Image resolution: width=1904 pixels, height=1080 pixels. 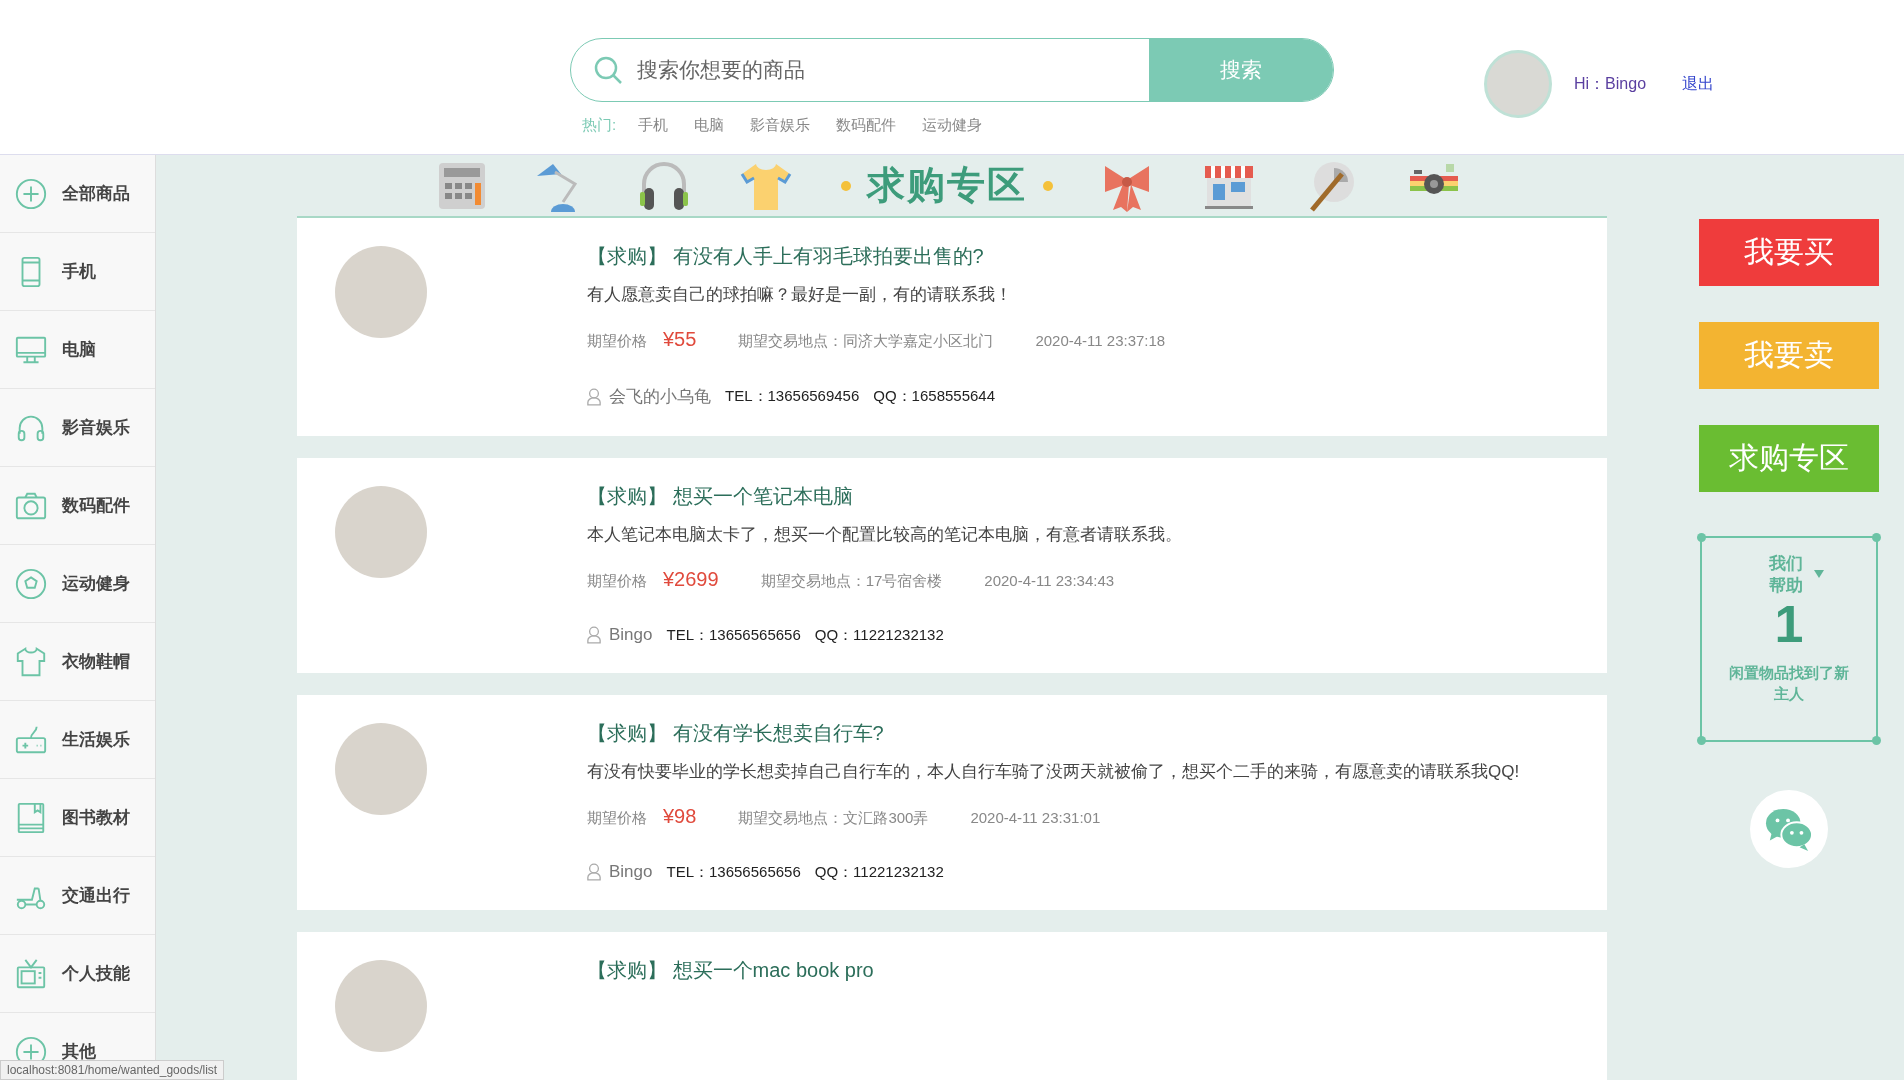 What do you see at coordinates (1053, 733) in the screenshot?
I see `post-title: 【求购】 有没有学长想卖自行车?` at bounding box center [1053, 733].